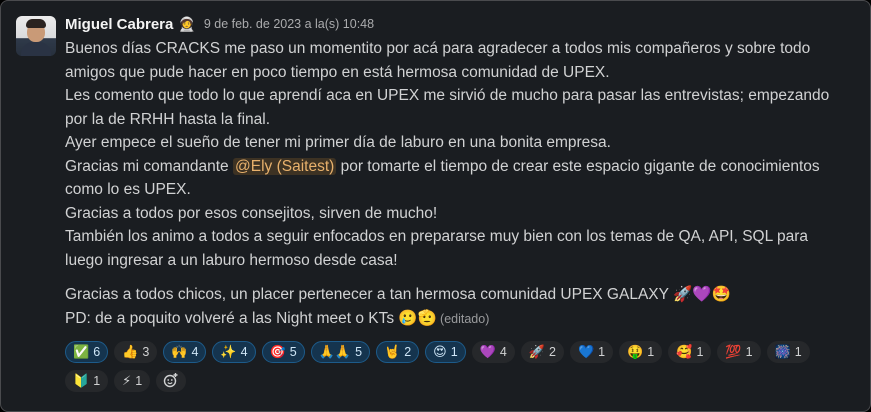 This screenshot has width=871, height=412. Describe the element at coordinates (586, 351) in the screenshot. I see `reaction-emoji-icon: 💙` at that location.